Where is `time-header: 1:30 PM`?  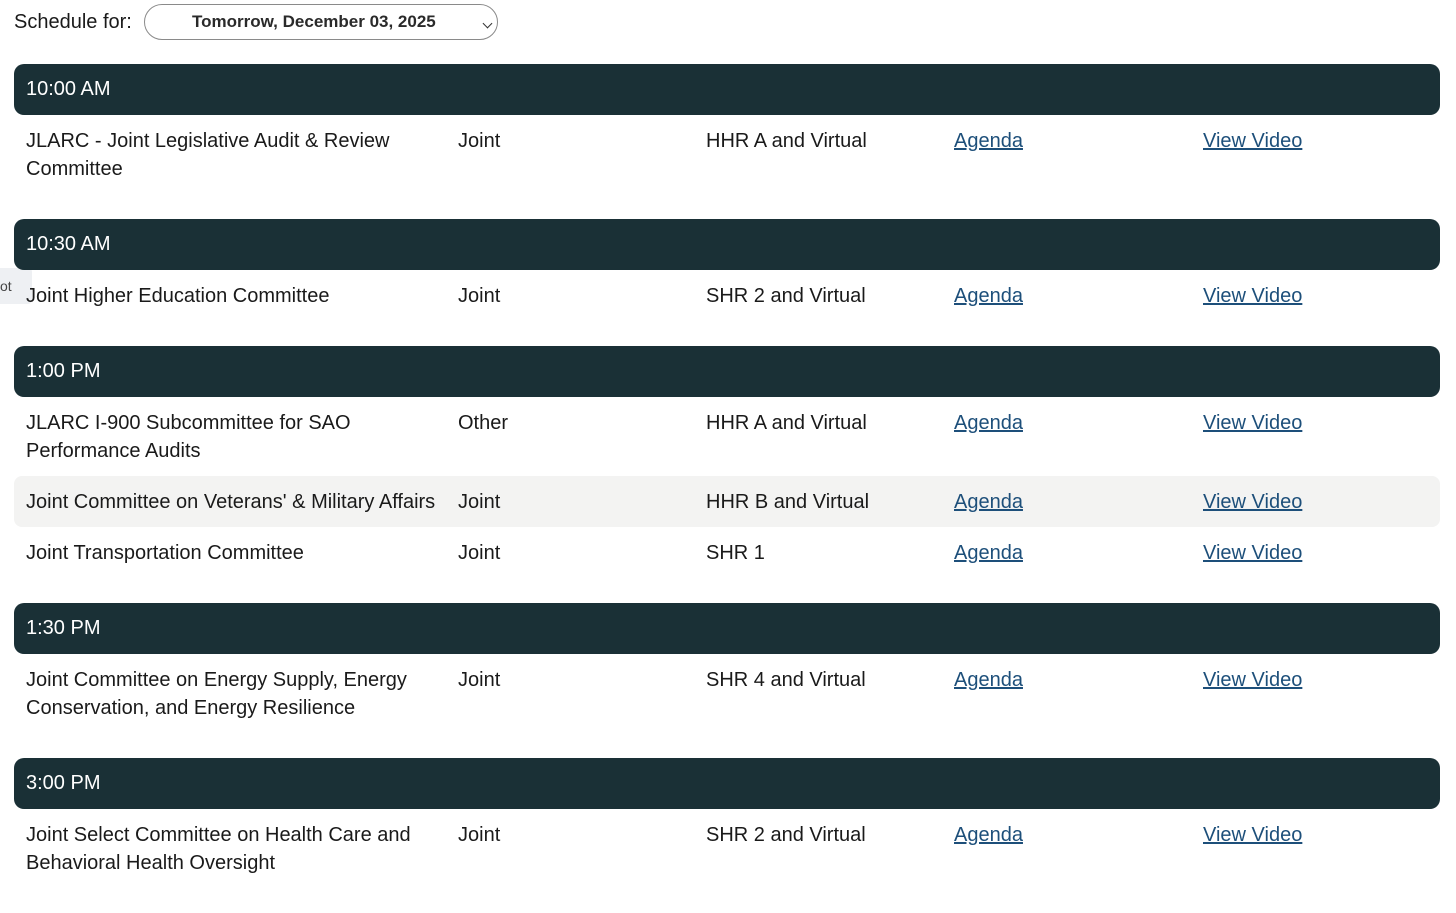
time-header: 1:30 PM is located at coordinates (727, 628).